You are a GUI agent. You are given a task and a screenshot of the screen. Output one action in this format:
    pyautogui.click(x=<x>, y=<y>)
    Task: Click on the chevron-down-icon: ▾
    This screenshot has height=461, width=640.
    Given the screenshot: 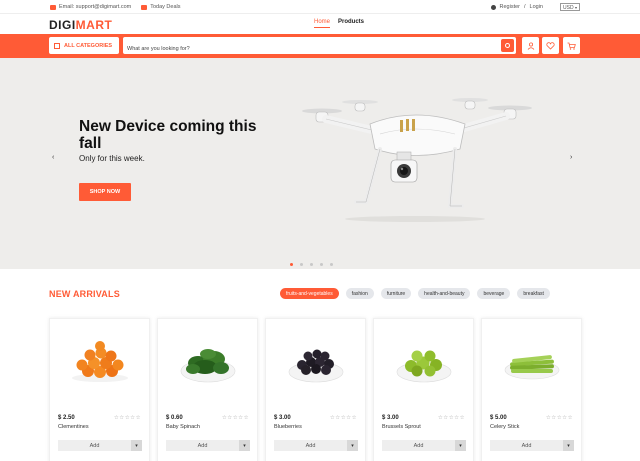 What is the action you would take?
    pyautogui.click(x=575, y=7)
    